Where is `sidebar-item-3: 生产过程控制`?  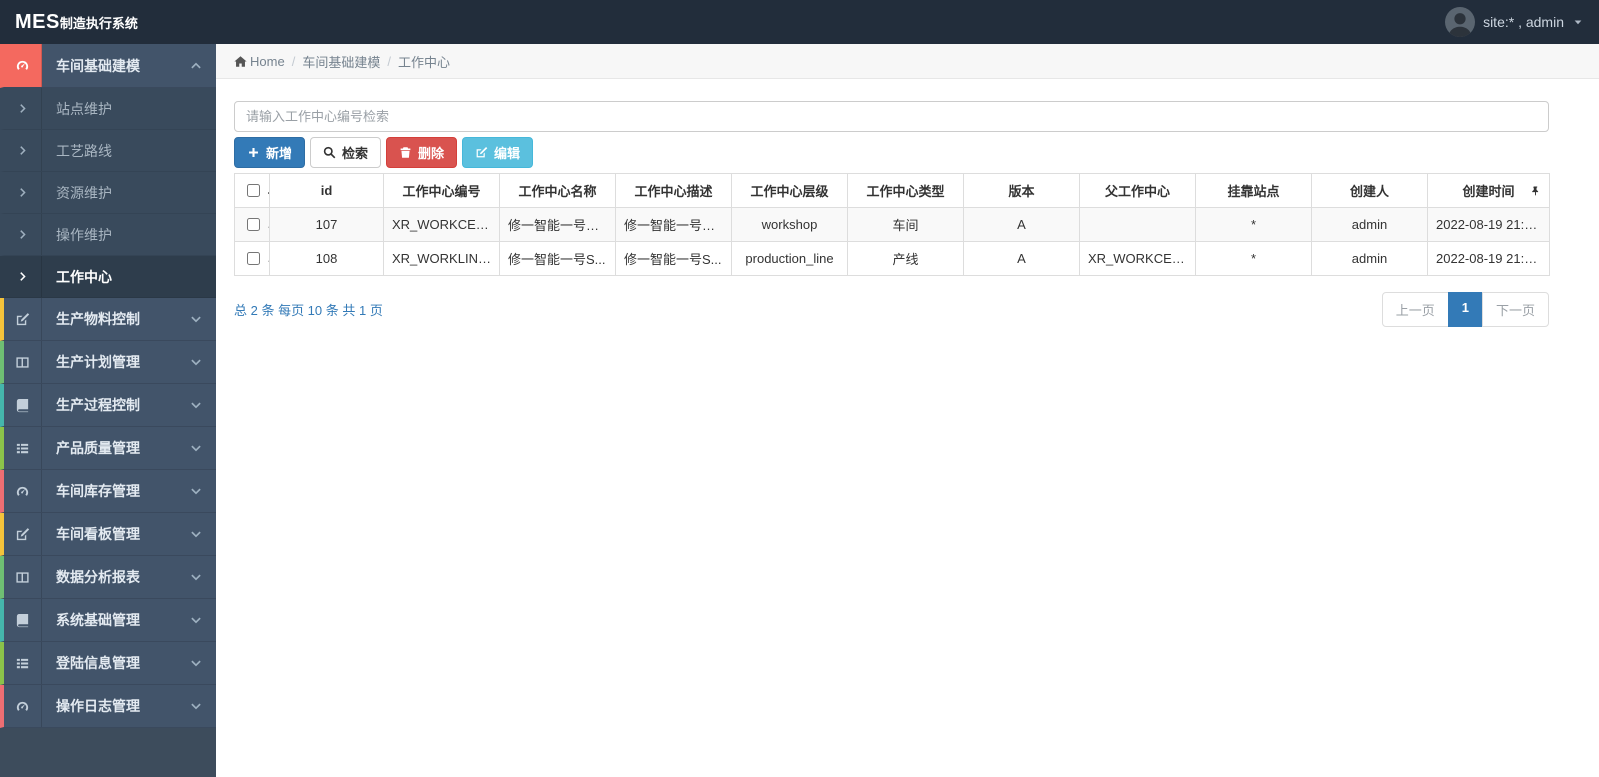
sidebar-item-3: 生产过程控制 is located at coordinates (108, 405).